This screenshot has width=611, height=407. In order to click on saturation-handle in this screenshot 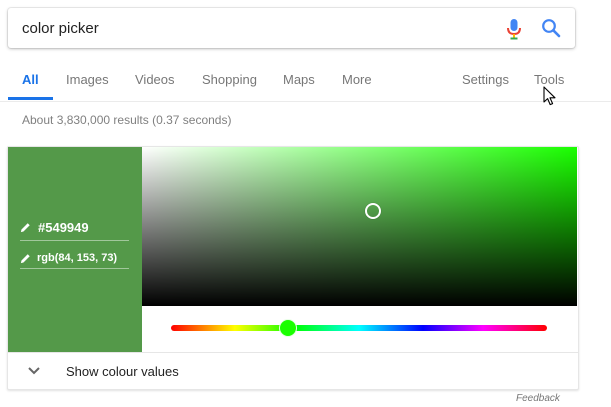, I will do `click(372, 210)`.